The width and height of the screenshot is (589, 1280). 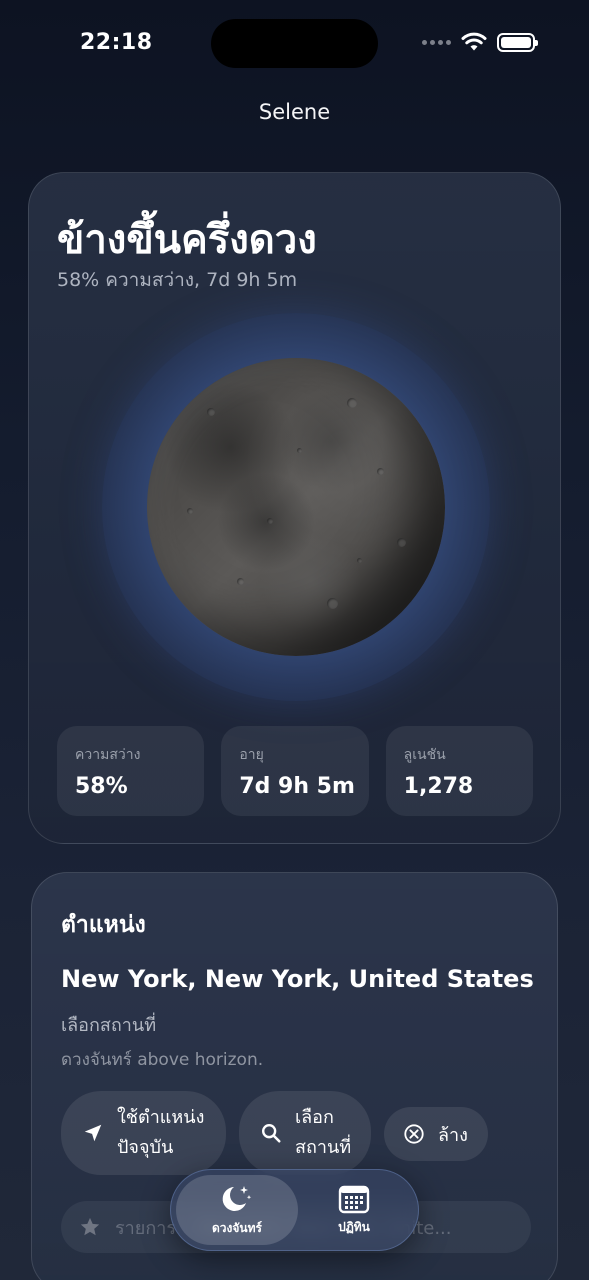 What do you see at coordinates (237, 1227) in the screenshot?
I see `tab-moon-label: ดวงจันทร์` at bounding box center [237, 1227].